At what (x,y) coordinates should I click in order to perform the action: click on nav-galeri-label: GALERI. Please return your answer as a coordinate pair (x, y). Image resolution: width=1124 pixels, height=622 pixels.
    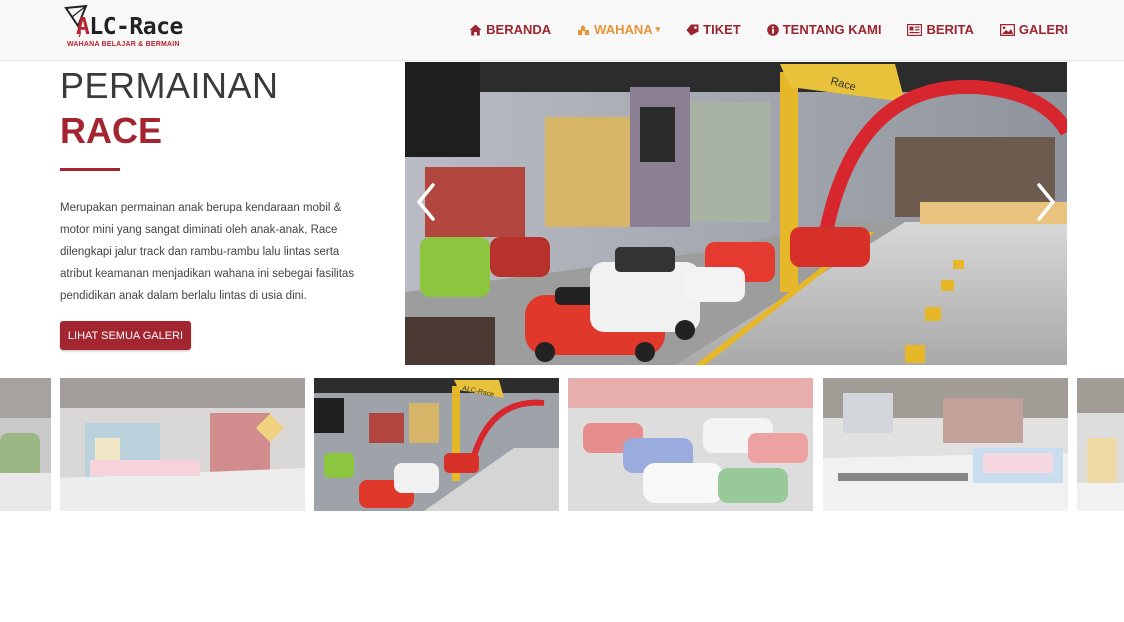
    Looking at the image, I should click on (1043, 29).